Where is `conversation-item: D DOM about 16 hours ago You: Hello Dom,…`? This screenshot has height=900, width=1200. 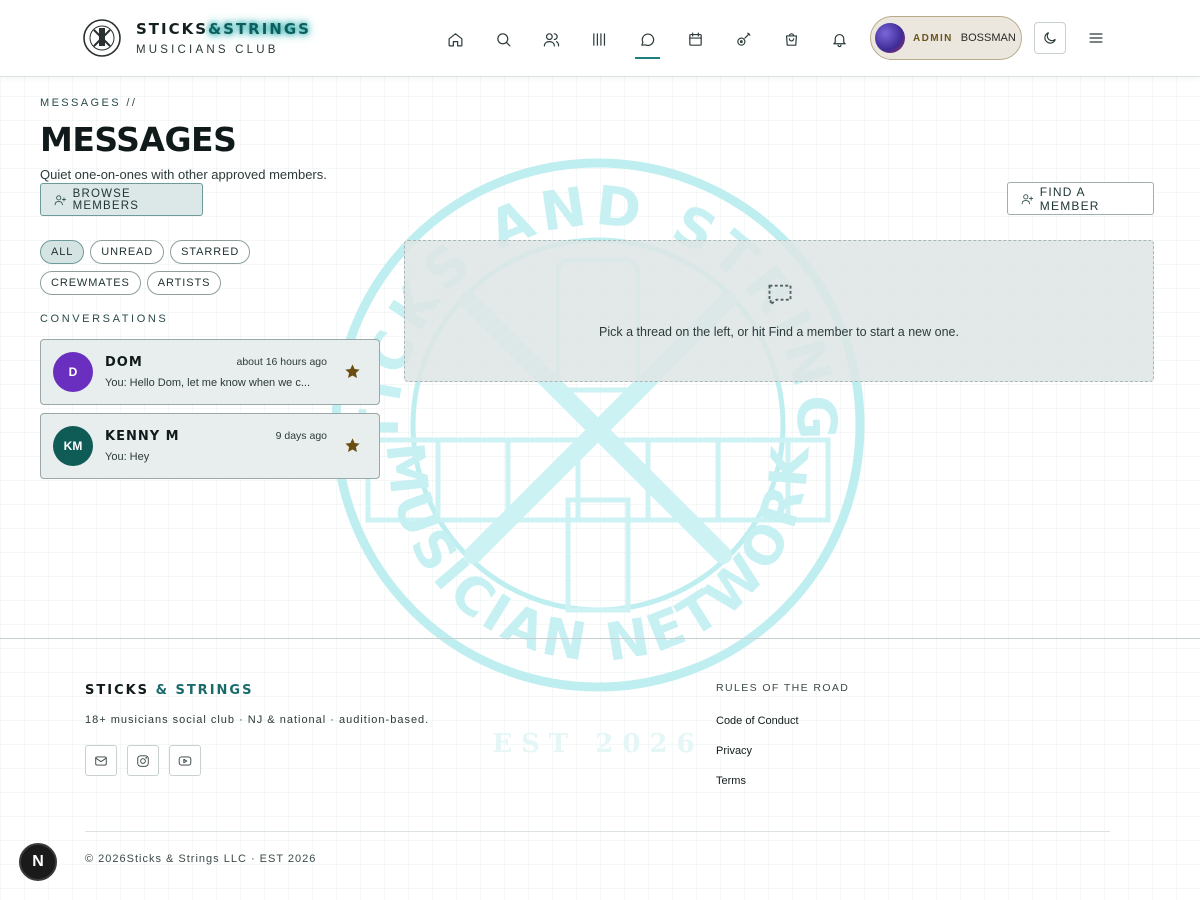
conversation-item: D DOM about 16 hours ago You: Hello Dom,… is located at coordinates (210, 372).